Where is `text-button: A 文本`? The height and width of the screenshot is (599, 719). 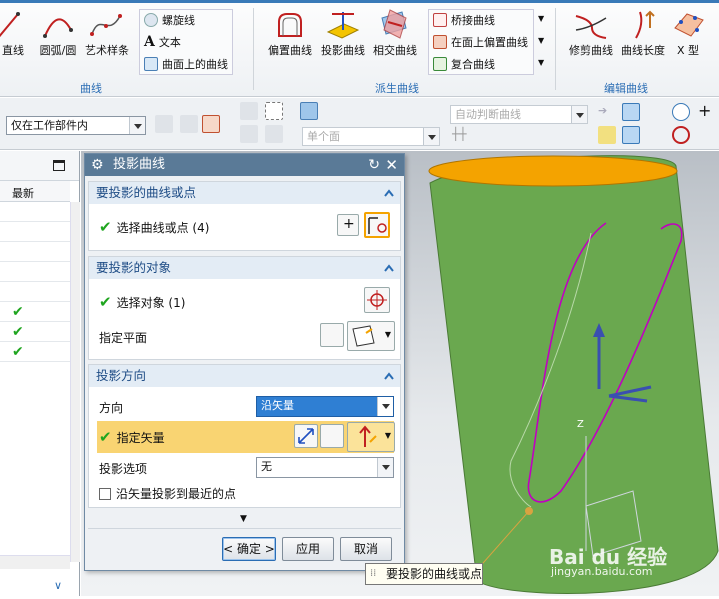 text-button: A 文本 is located at coordinates (162, 42).